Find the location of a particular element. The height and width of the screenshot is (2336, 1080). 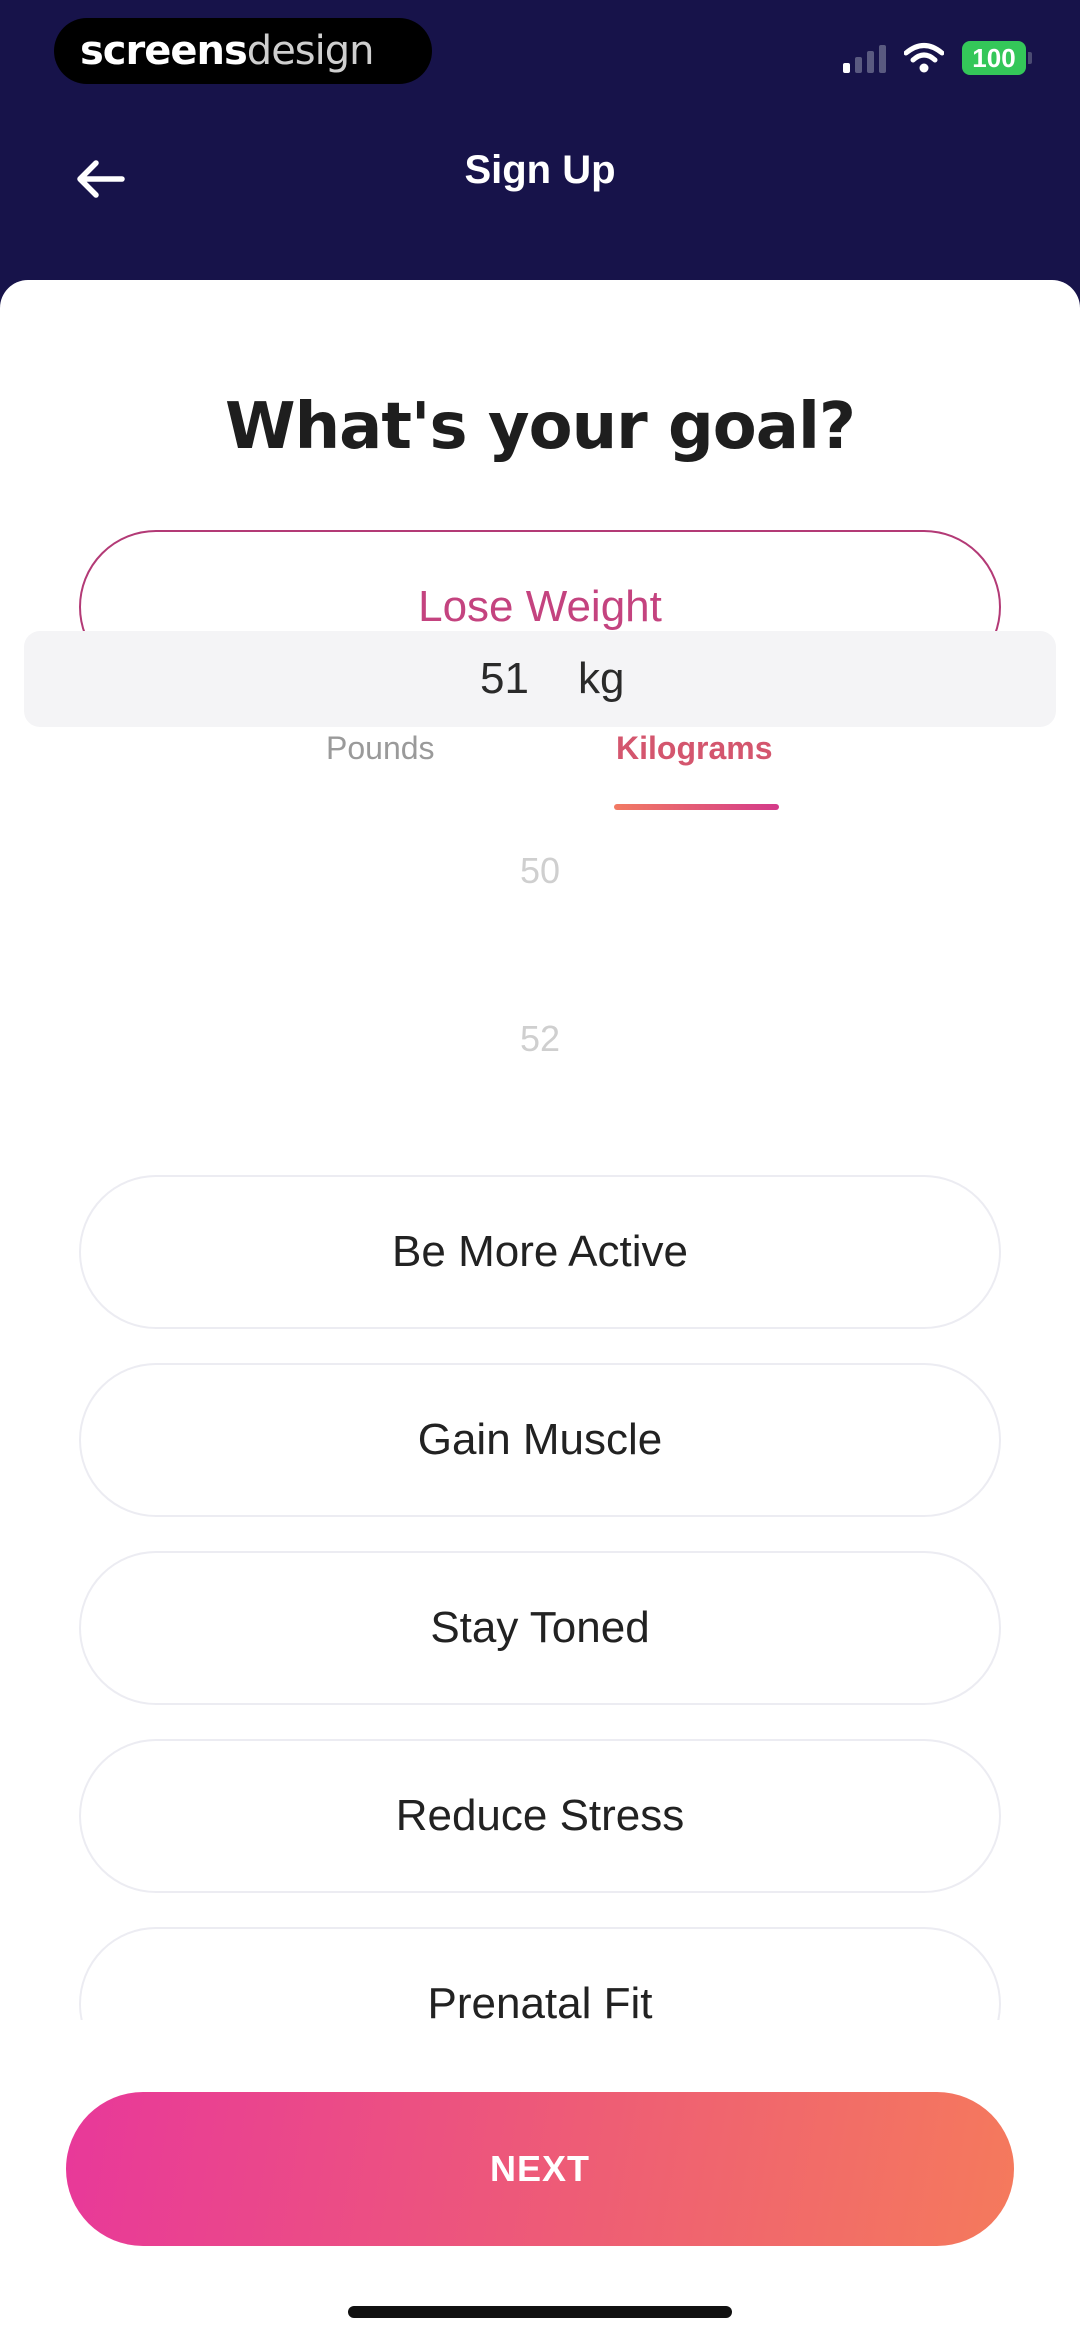

active-tab-indicator is located at coordinates (696, 807).